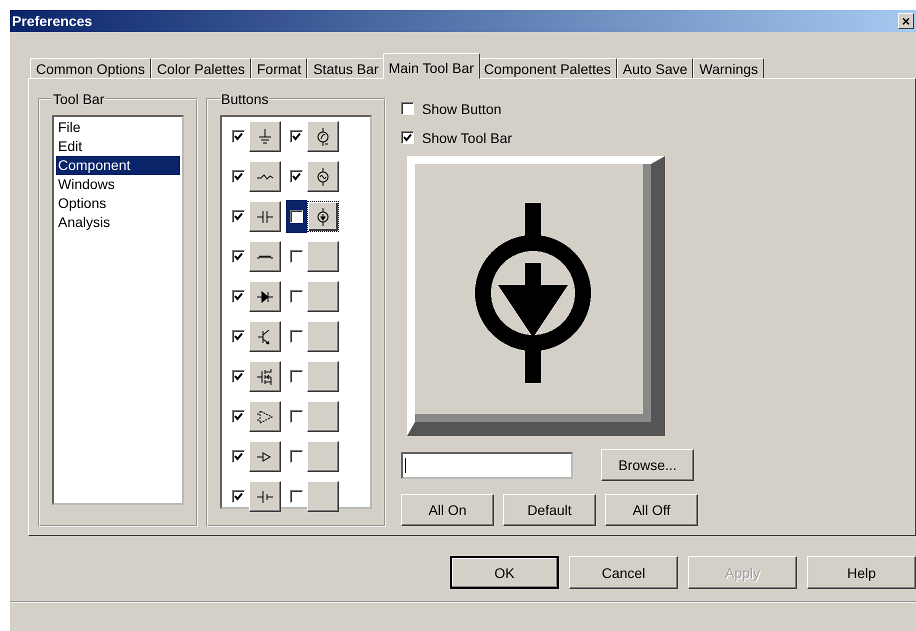  What do you see at coordinates (346, 68) in the screenshot?
I see `tab: Status Bar` at bounding box center [346, 68].